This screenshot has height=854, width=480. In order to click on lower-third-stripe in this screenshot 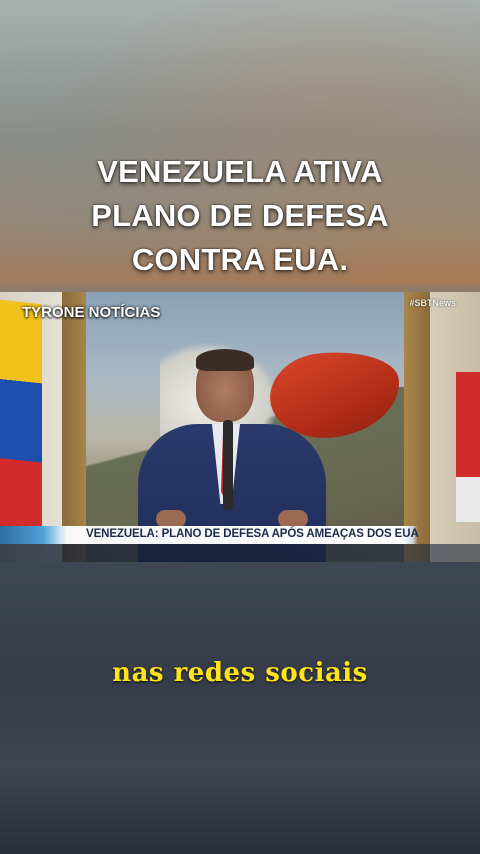, I will do `click(240, 553)`.